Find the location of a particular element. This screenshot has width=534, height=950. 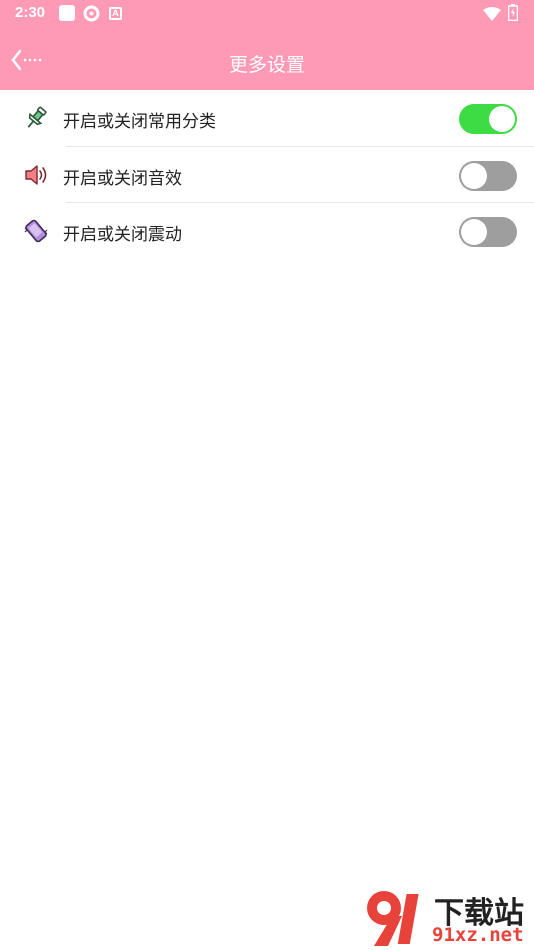

watermark: 下载站 91xz.net is located at coordinates (447, 917).